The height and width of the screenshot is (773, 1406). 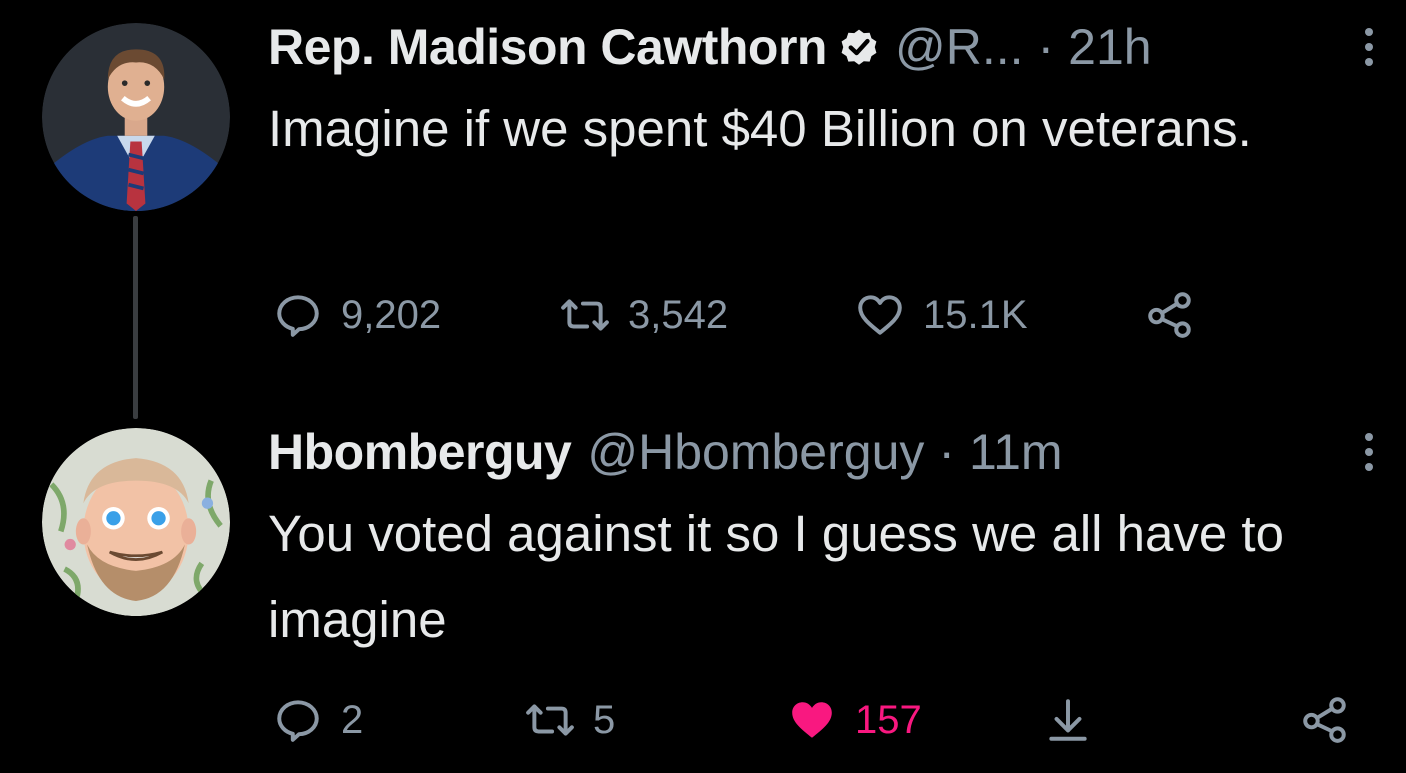 I want to click on retweet-button: 5, so click(x=570, y=720).